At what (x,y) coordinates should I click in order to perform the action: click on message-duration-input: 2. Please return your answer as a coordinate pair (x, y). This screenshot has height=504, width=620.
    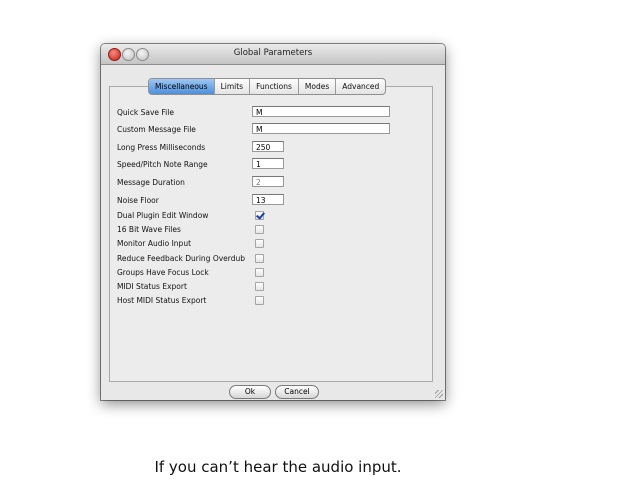
    Looking at the image, I should click on (268, 181).